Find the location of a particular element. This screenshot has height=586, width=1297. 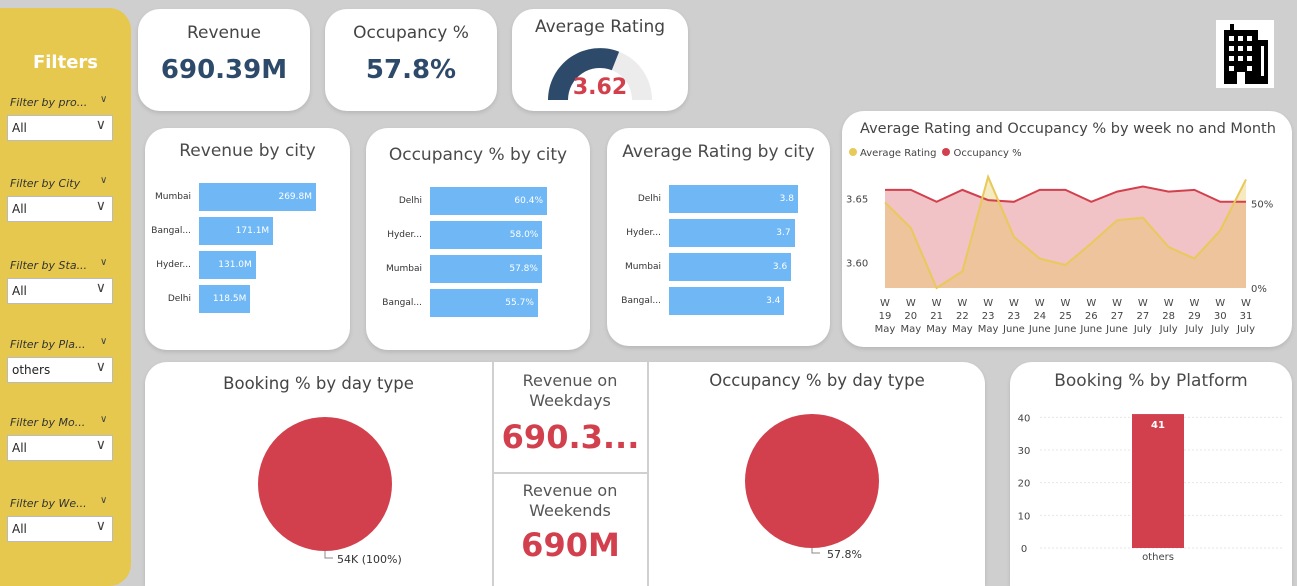

x-axis-tick-label: 31 is located at coordinates (1246, 316).